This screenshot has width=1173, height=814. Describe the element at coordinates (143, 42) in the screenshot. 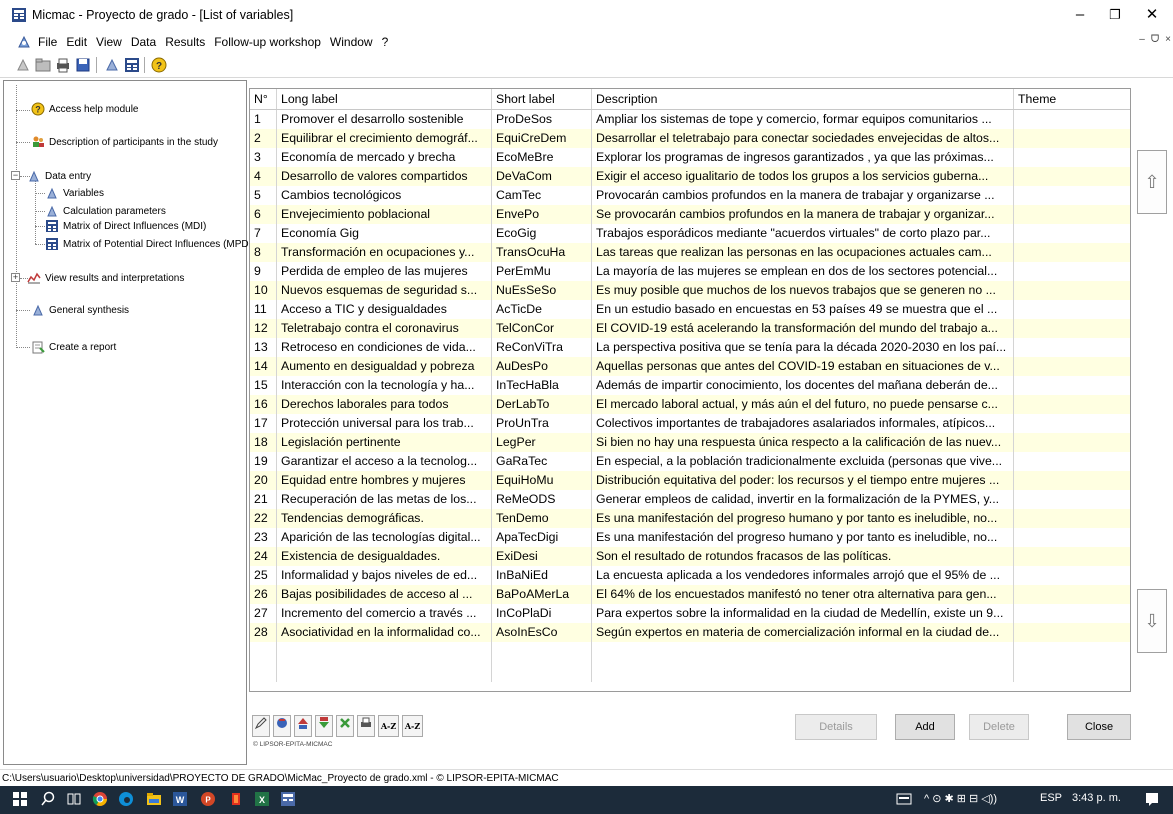

I see `menu-data: Data` at that location.